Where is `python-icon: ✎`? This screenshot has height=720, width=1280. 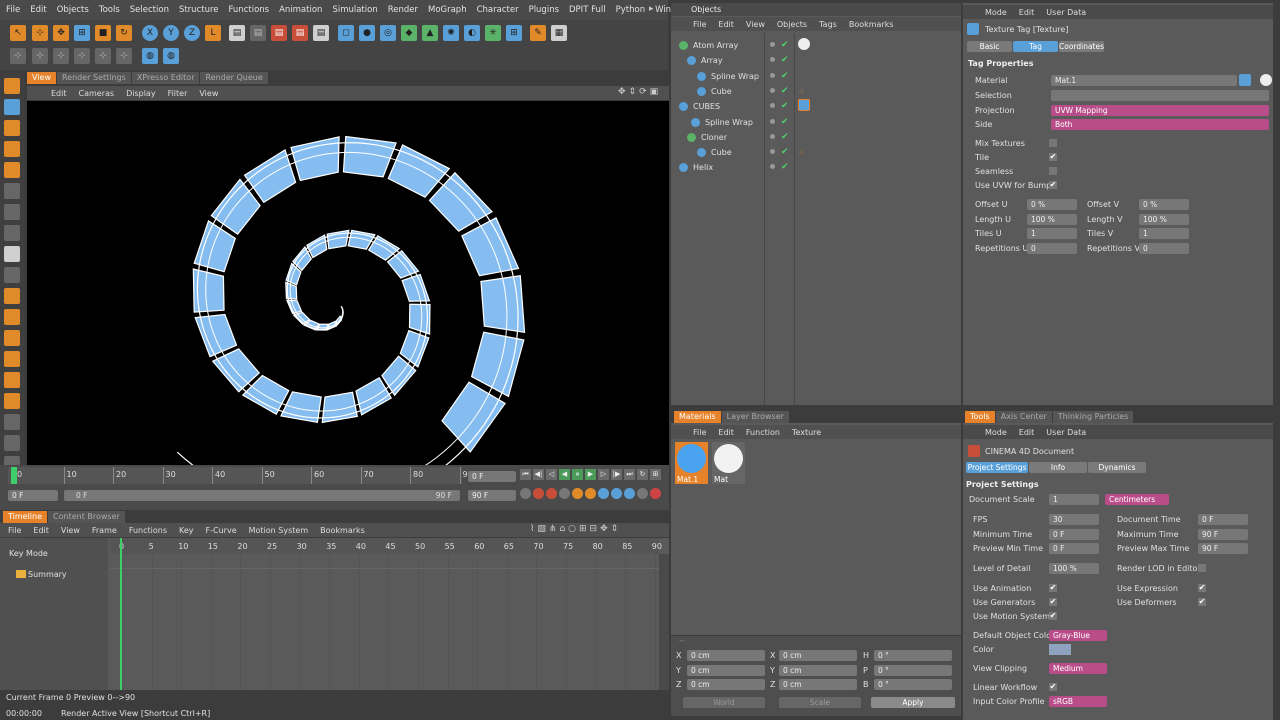 python-icon: ✎ is located at coordinates (538, 33).